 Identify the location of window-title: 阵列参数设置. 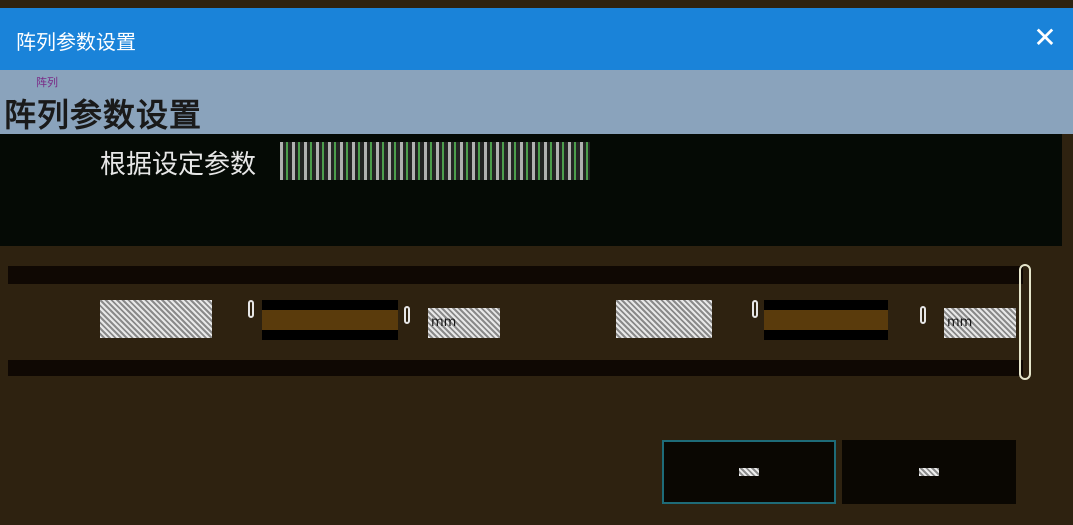
(76, 42).